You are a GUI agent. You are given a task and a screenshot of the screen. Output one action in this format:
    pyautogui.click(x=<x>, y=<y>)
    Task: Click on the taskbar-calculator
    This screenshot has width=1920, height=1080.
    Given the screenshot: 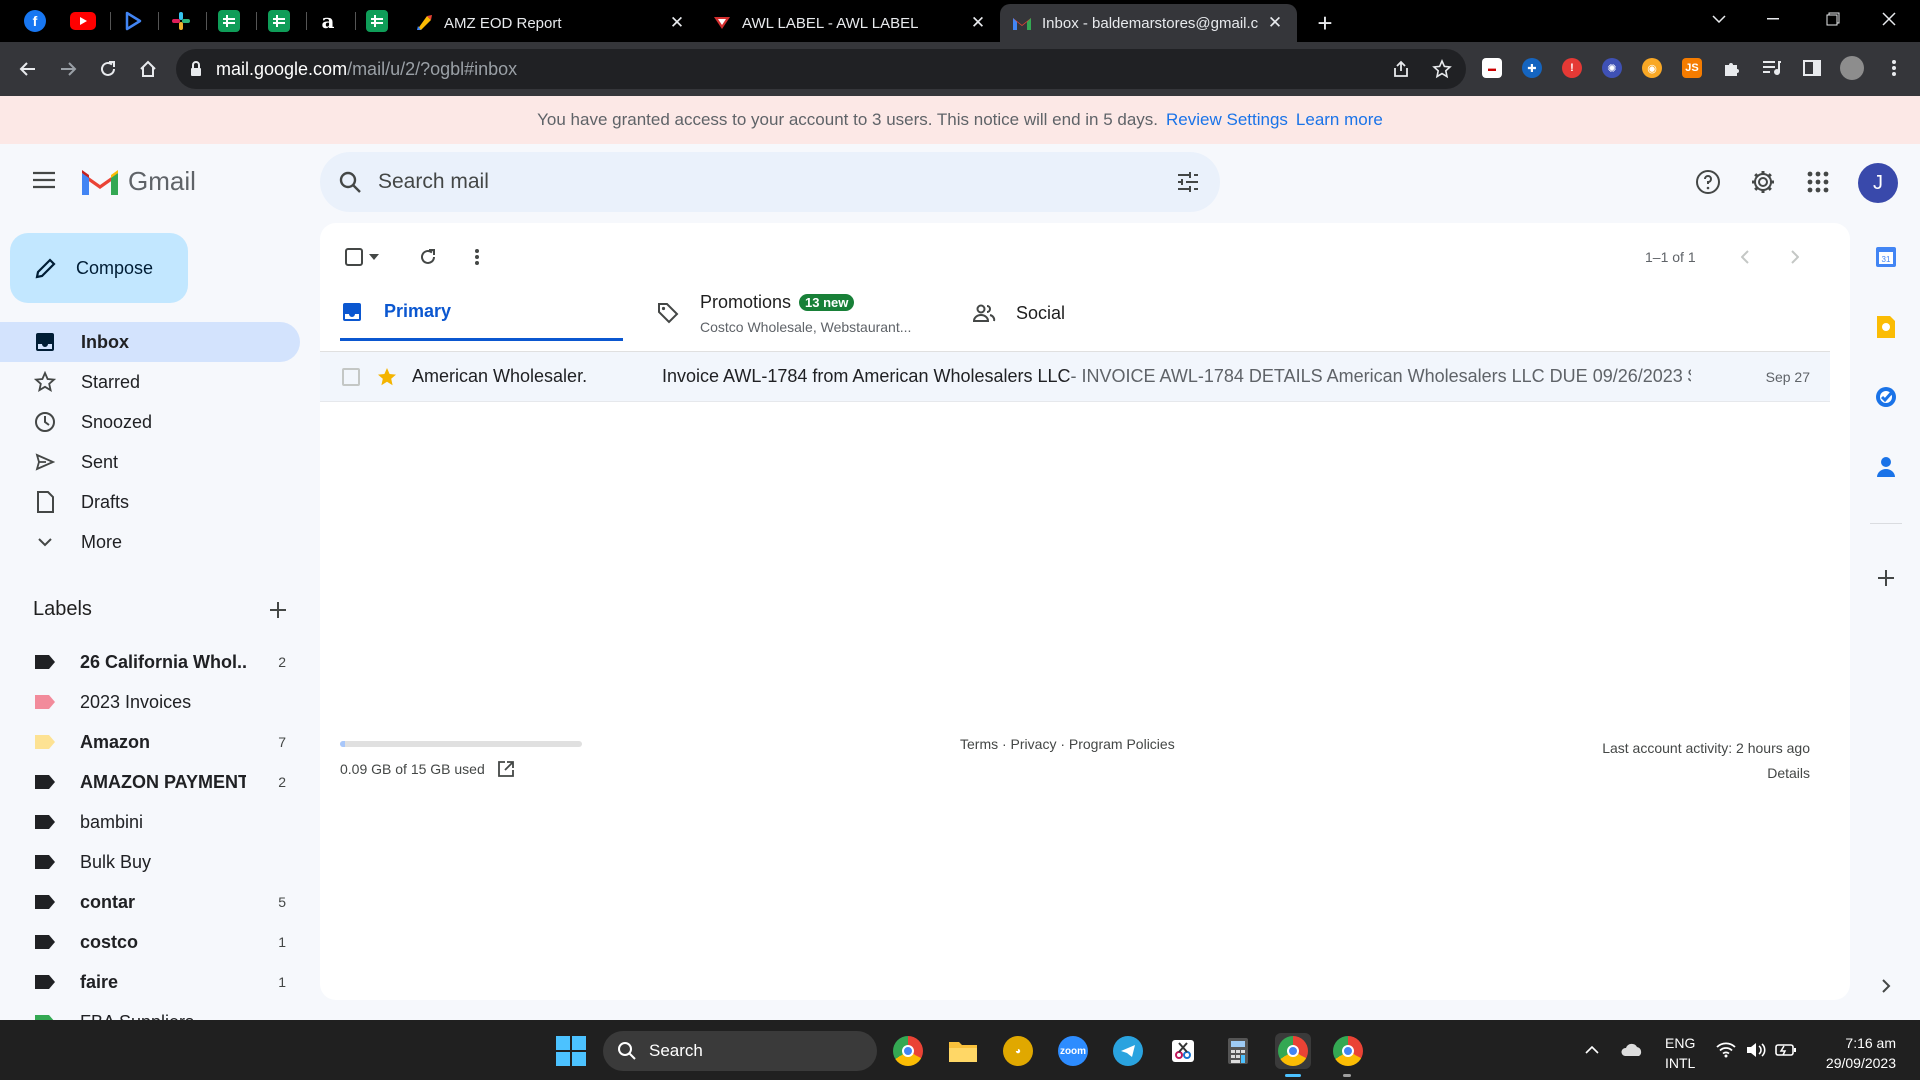 What is the action you would take?
    pyautogui.click(x=1238, y=1051)
    